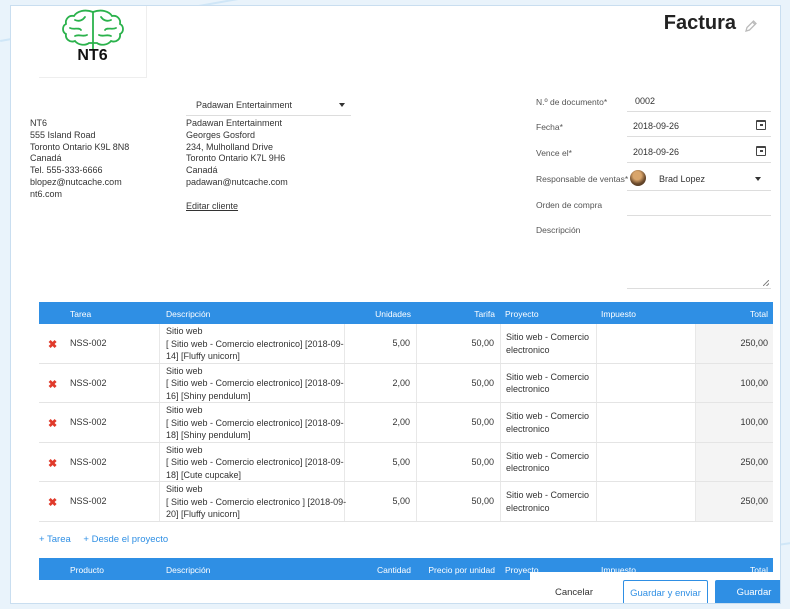 This screenshot has width=790, height=609. What do you see at coordinates (55, 539) in the screenshot?
I see `add-task-link: + Tarea` at bounding box center [55, 539].